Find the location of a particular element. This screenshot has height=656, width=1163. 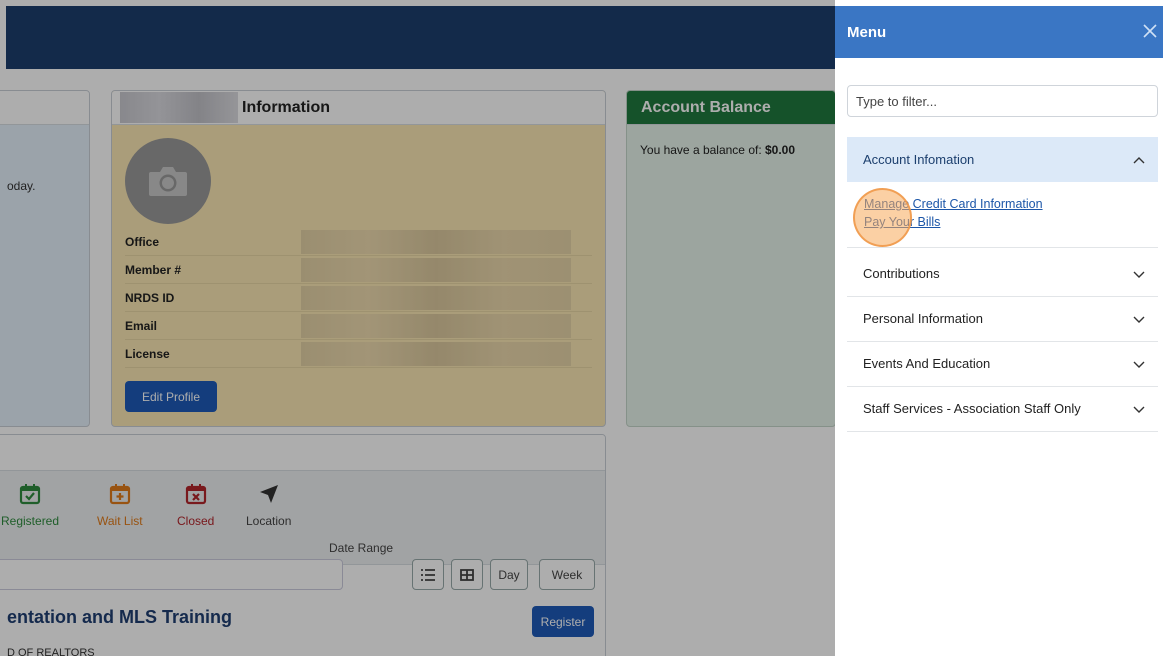

close-icon is located at coordinates (1150, 31).